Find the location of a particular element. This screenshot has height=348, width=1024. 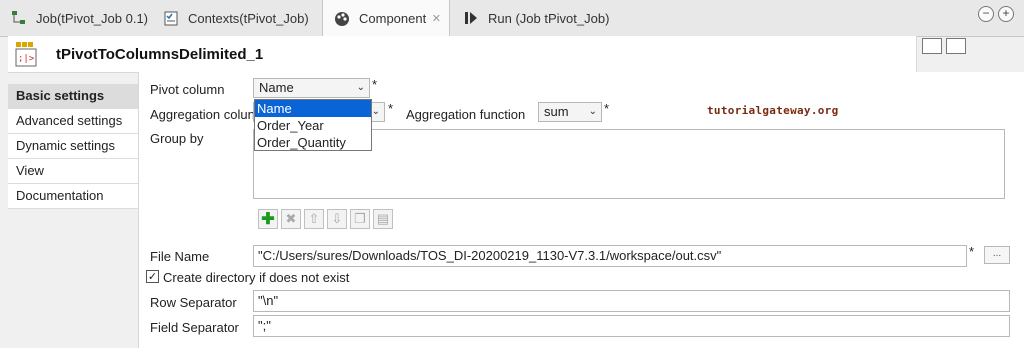

dropdown-option-name: Name is located at coordinates (313, 108).